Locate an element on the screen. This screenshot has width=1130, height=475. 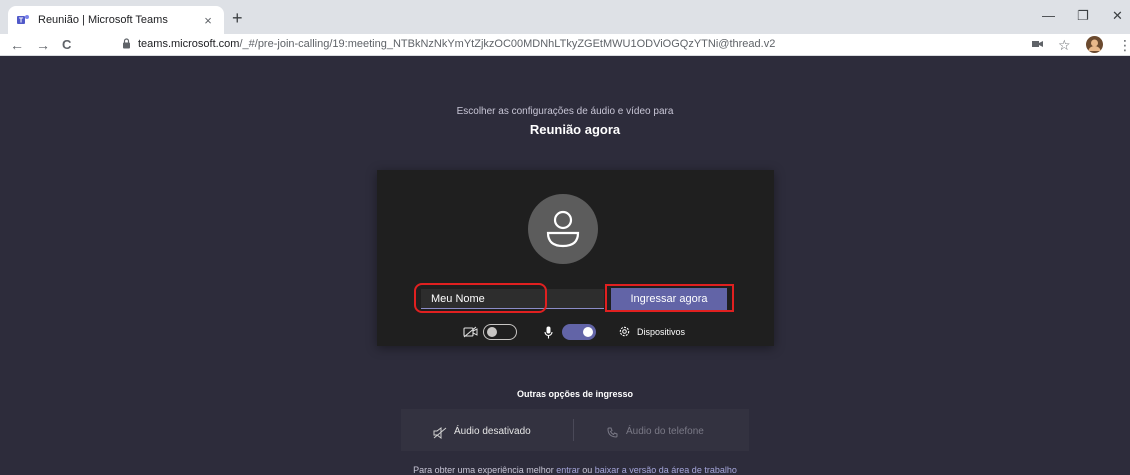
options-divider is located at coordinates (573, 430).